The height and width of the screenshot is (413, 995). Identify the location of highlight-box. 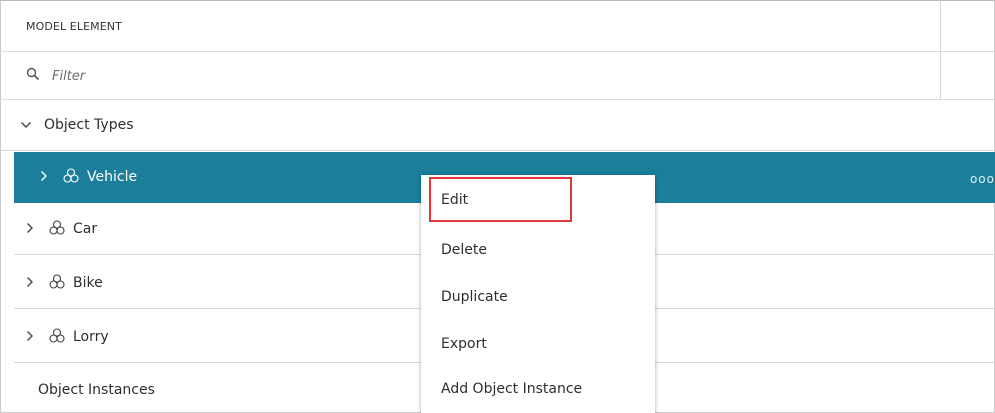
(500, 199).